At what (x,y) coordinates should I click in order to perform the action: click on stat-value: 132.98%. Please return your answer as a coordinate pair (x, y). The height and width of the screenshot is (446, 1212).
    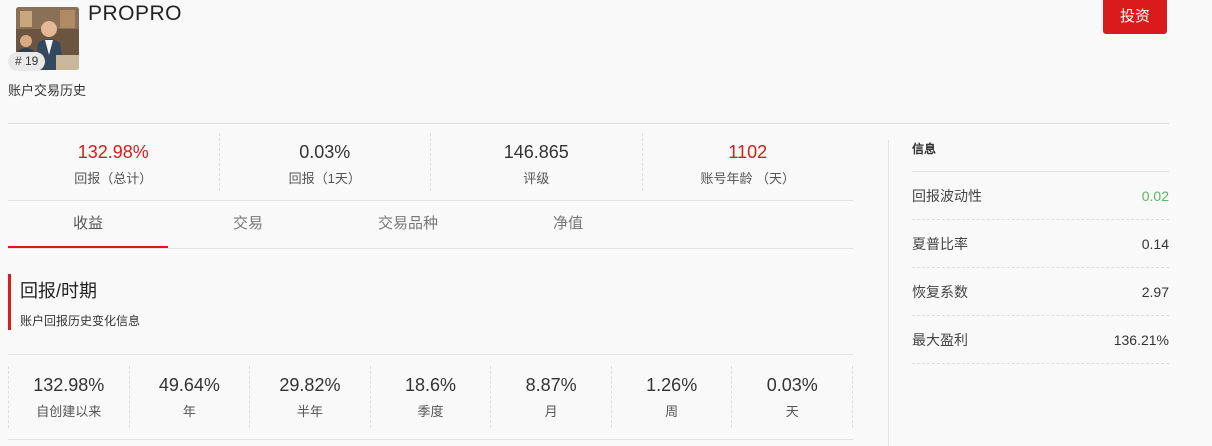
    Looking at the image, I should click on (113, 152).